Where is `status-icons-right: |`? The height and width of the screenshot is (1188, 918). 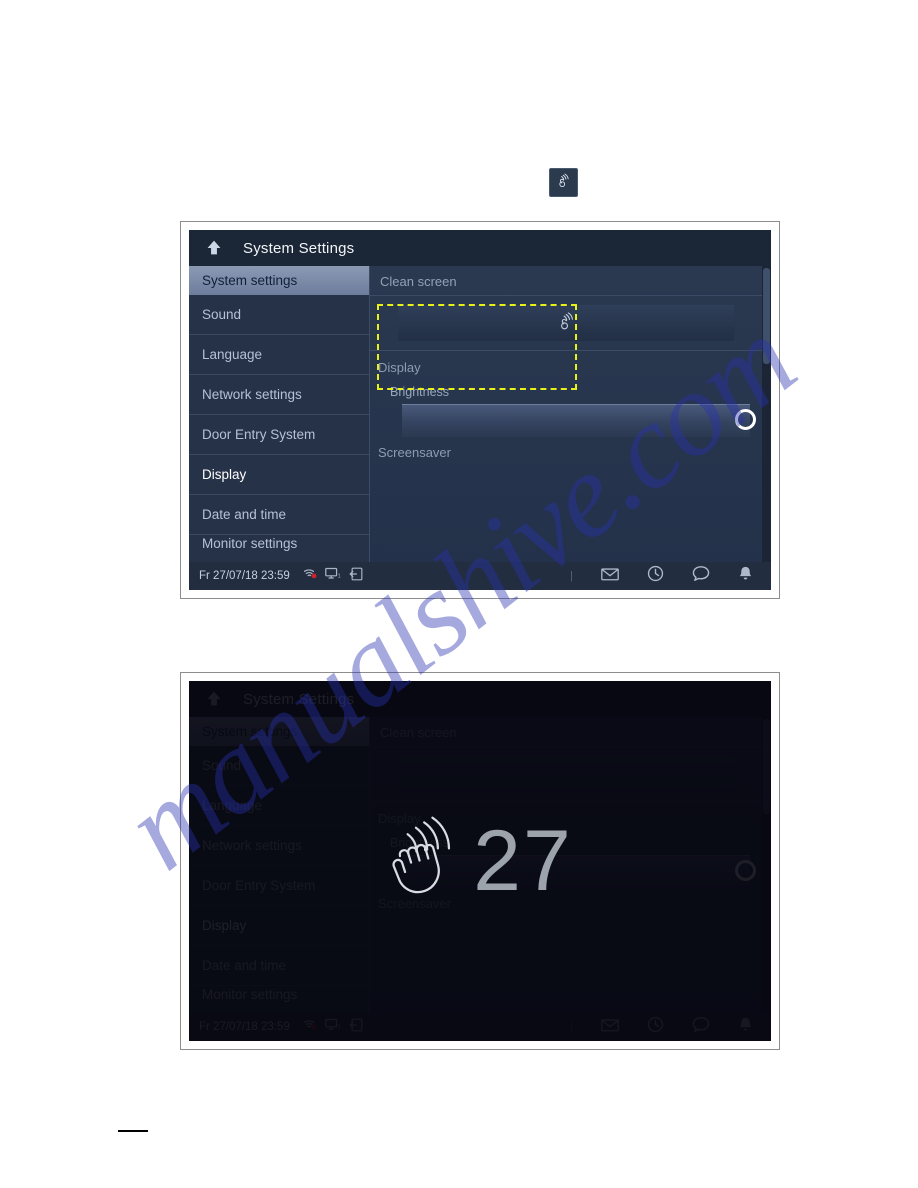
status-icons-right: | is located at coordinates (664, 576).